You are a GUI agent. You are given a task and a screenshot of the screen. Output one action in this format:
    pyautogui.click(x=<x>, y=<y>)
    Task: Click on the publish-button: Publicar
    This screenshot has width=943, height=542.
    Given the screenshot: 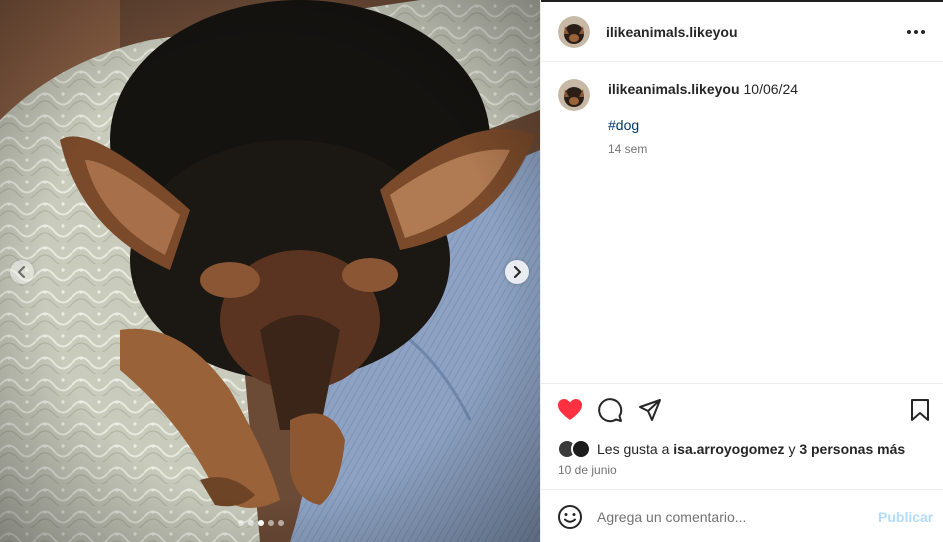 What is the action you would take?
    pyautogui.click(x=905, y=517)
    